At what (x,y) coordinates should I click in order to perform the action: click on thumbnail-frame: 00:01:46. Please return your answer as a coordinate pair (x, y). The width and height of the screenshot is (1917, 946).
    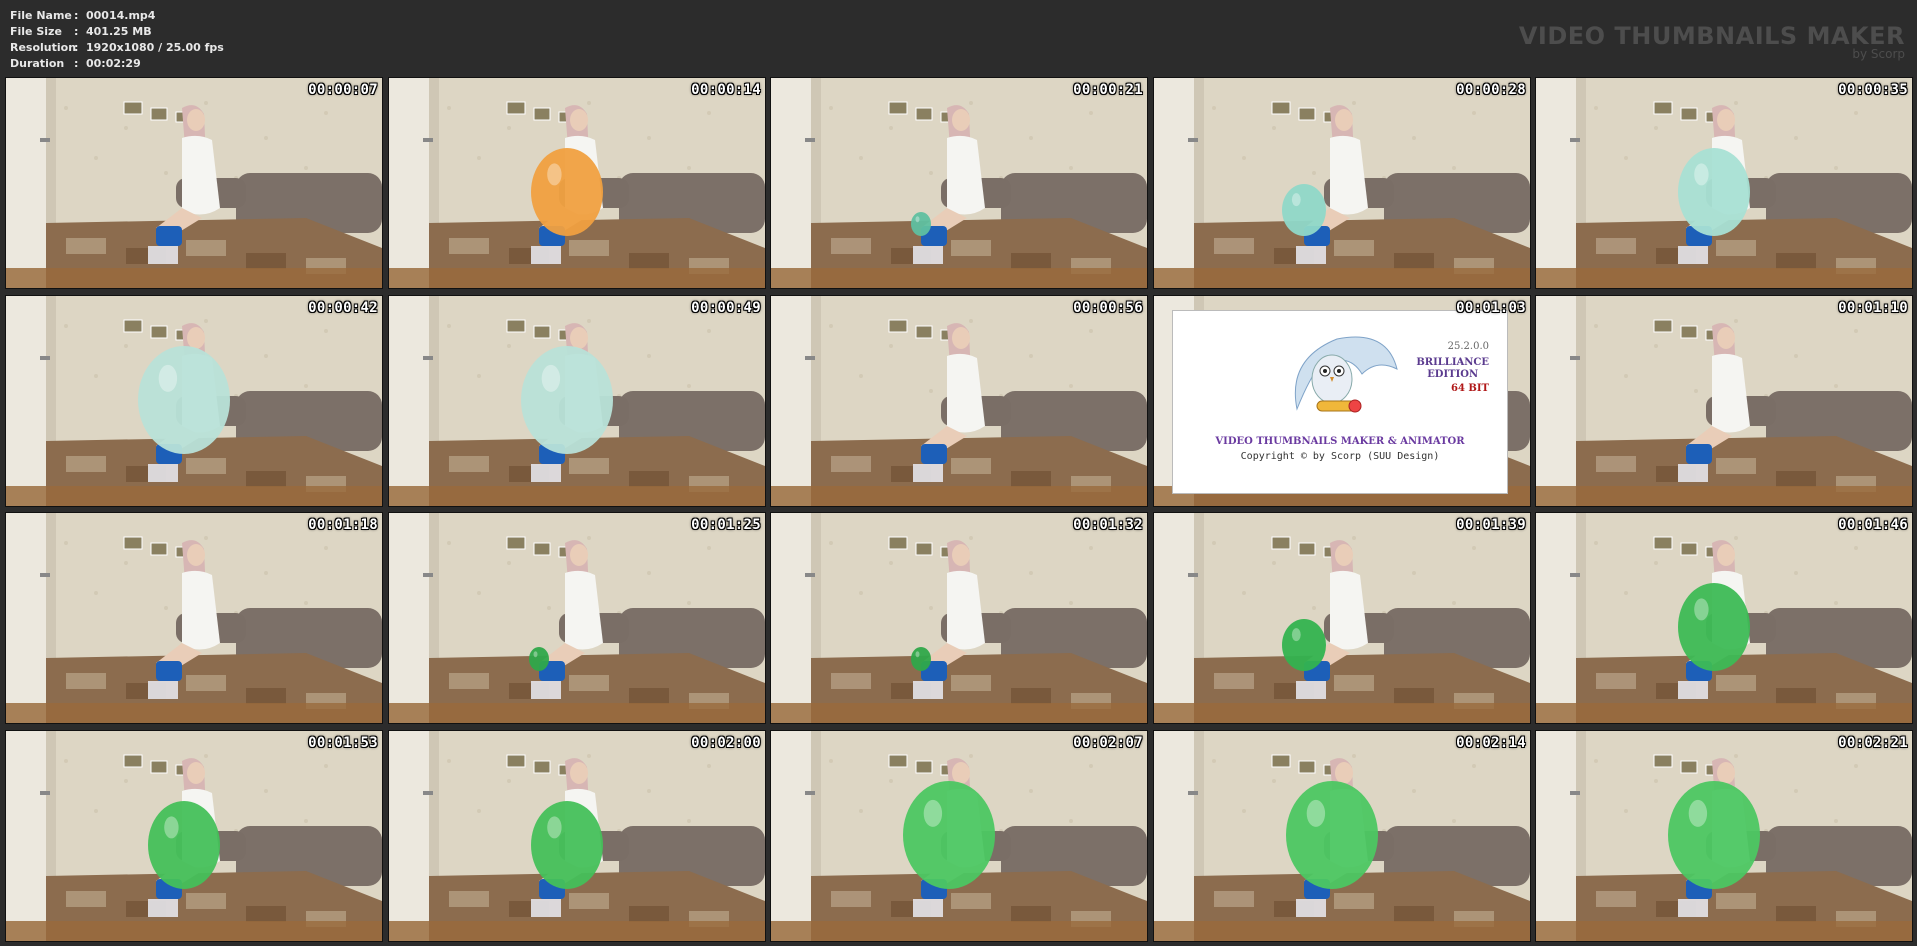
    Looking at the image, I should click on (1724, 618).